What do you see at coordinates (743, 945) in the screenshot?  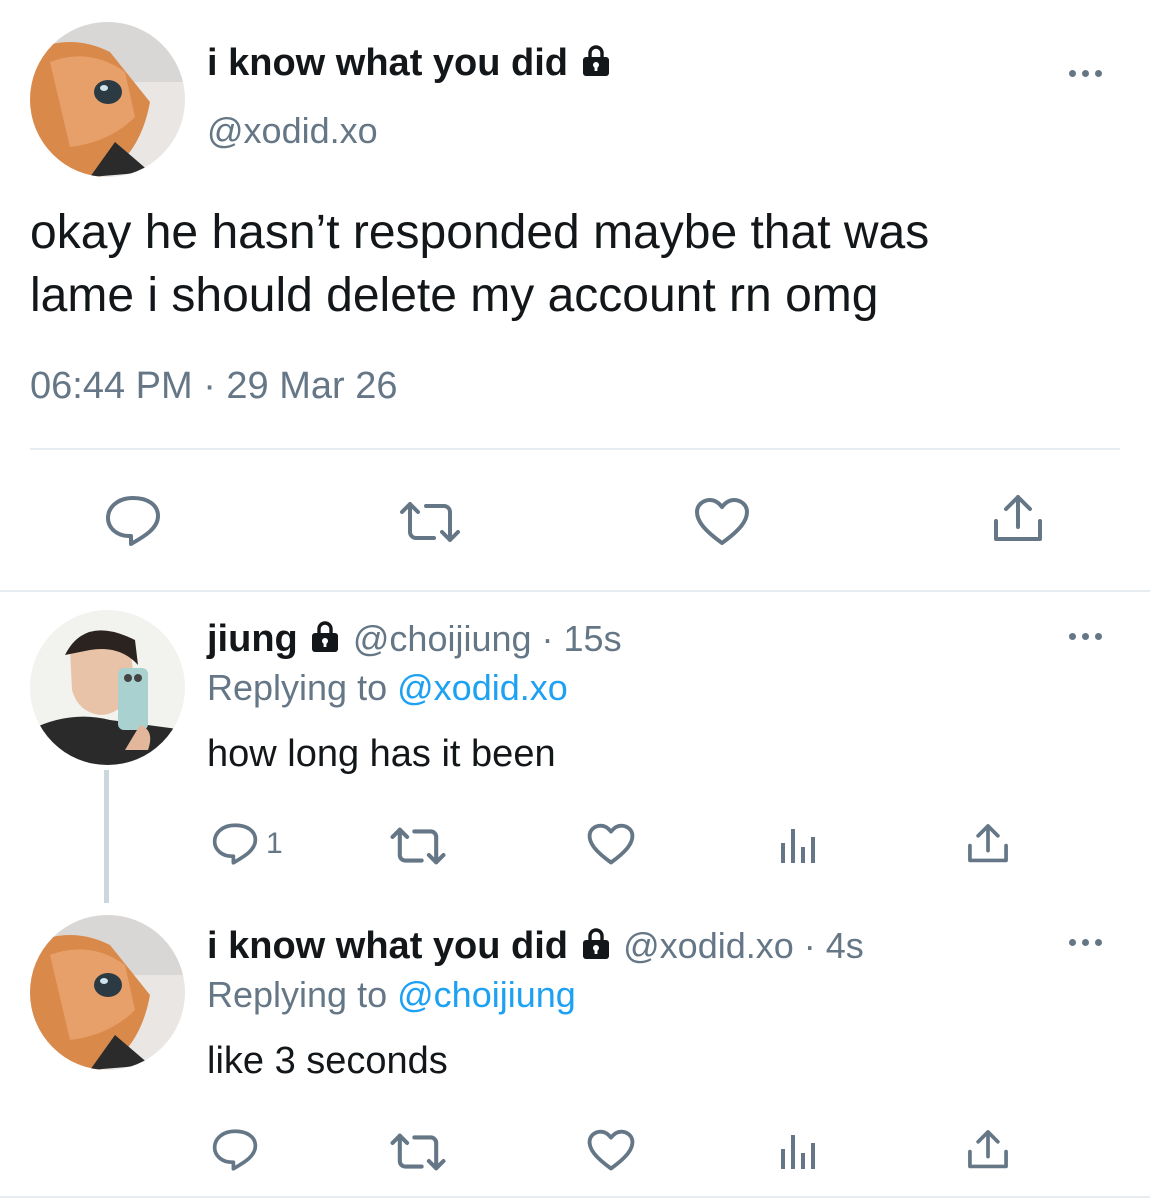 I see `reply-handle-time: @xodid.xo · 4s` at bounding box center [743, 945].